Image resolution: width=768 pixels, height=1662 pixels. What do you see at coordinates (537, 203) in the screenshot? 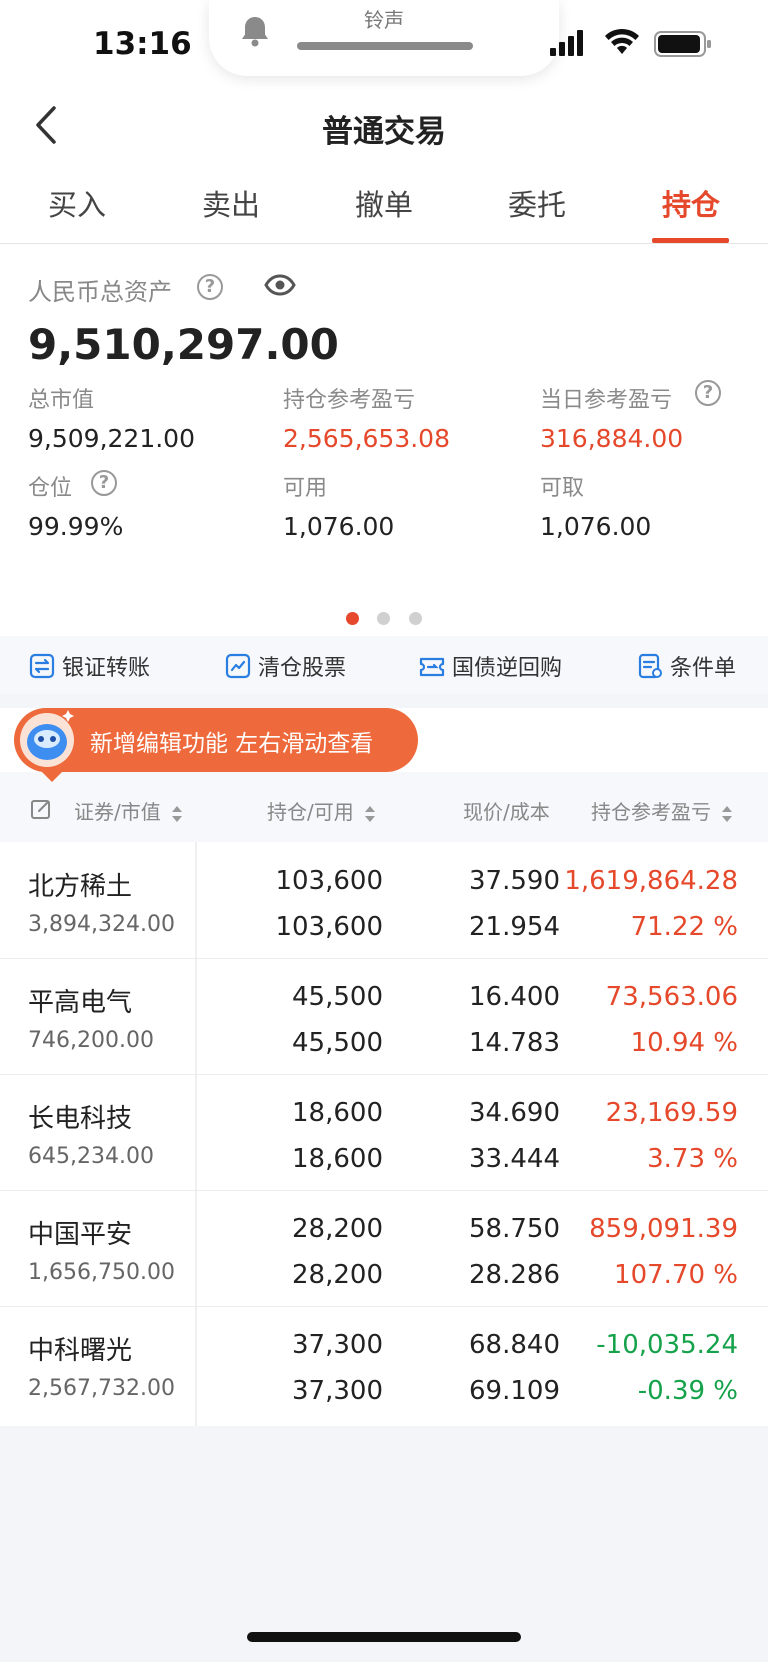
I see `tab-orders: 委托` at bounding box center [537, 203].